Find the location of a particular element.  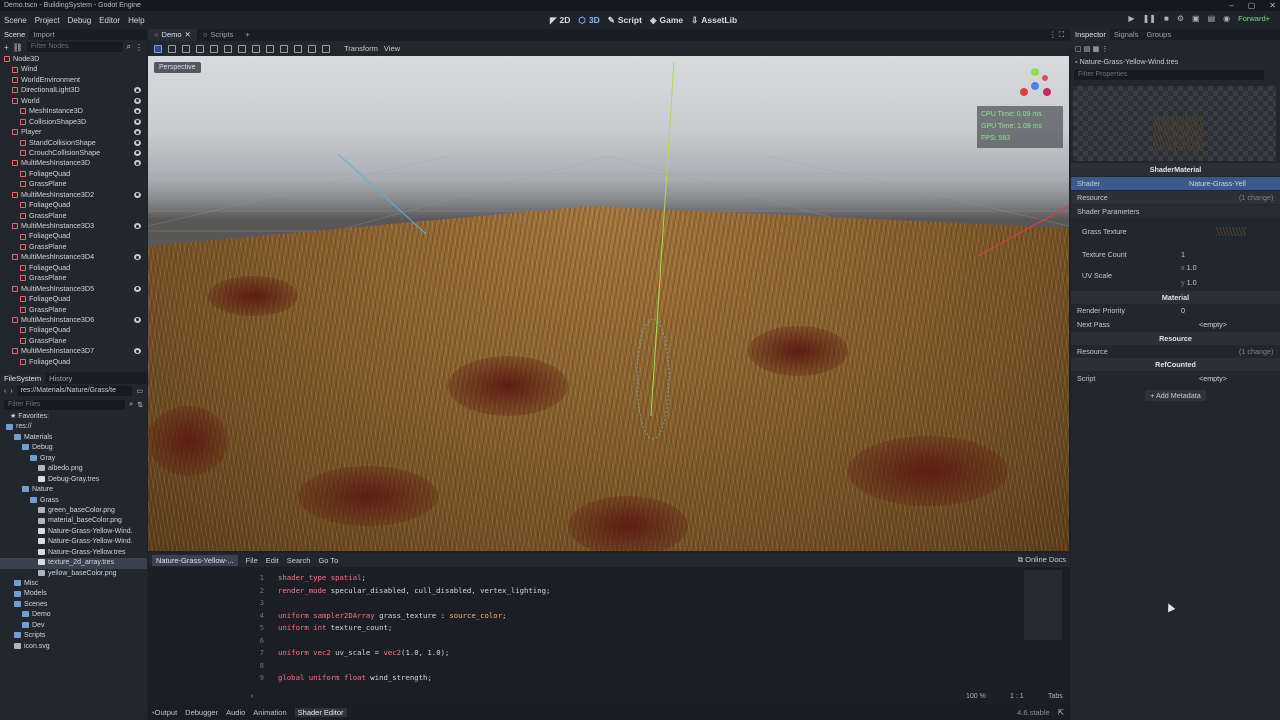

scale-tool-icon is located at coordinates (200, 48).